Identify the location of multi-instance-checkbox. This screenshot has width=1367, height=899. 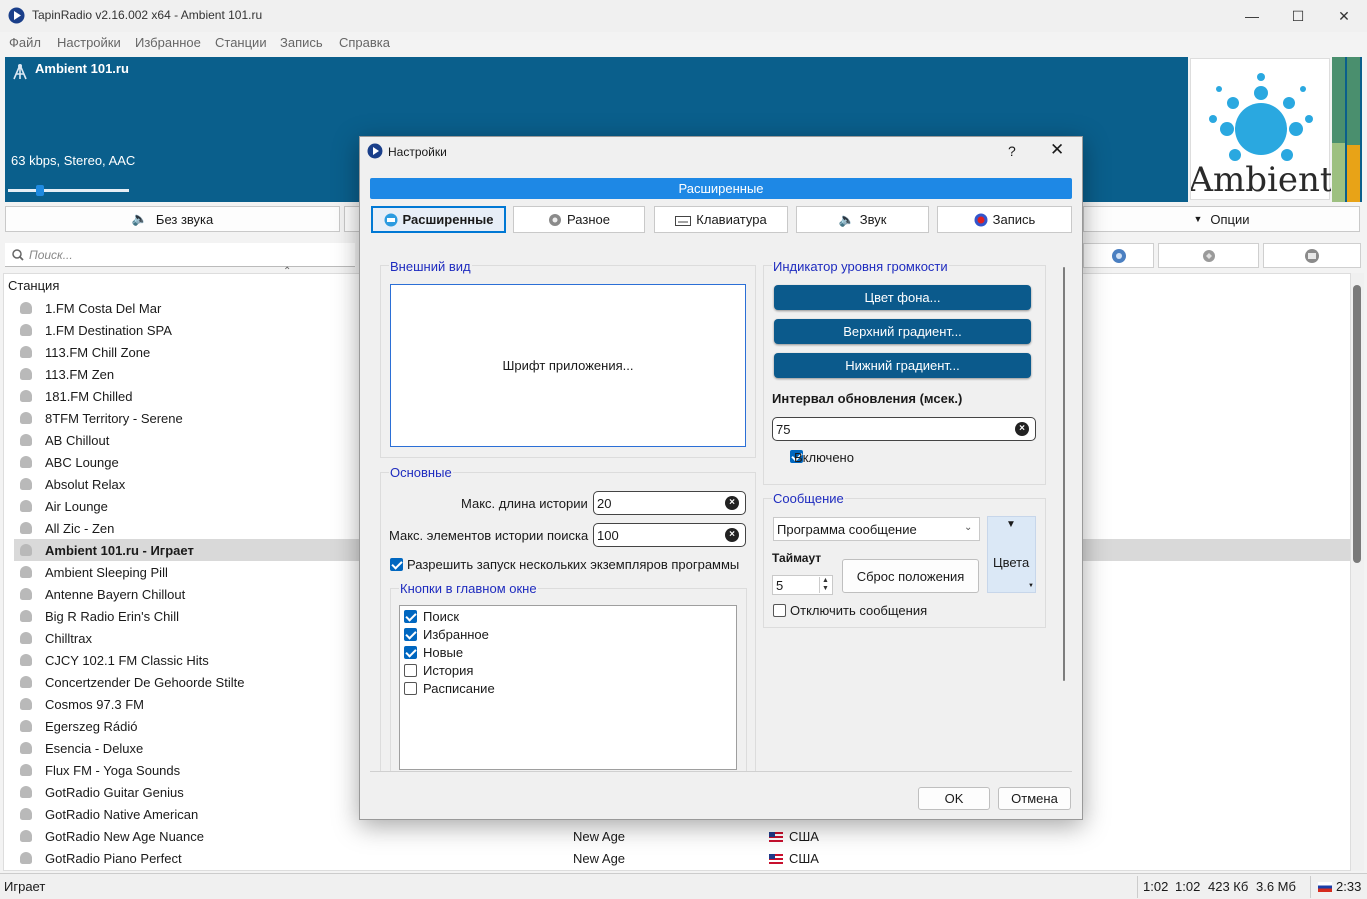
(396, 564).